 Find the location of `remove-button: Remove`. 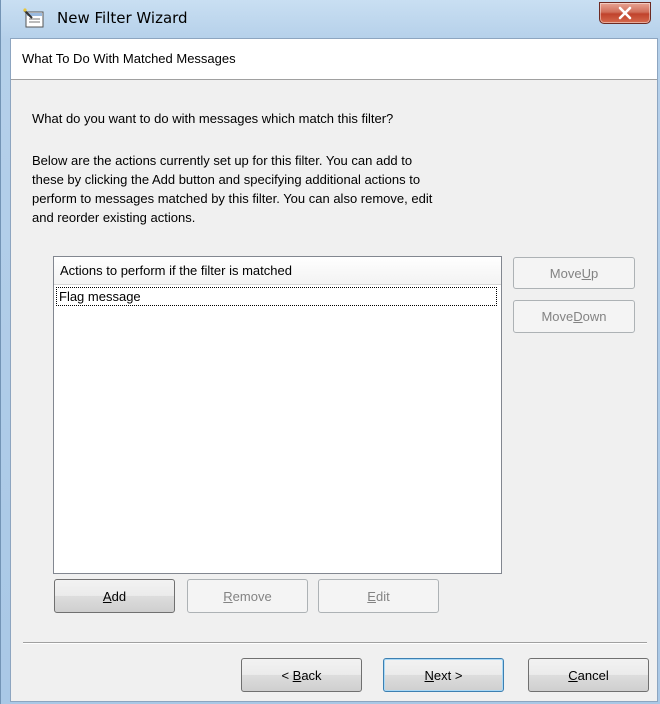

remove-button: Remove is located at coordinates (247, 596).